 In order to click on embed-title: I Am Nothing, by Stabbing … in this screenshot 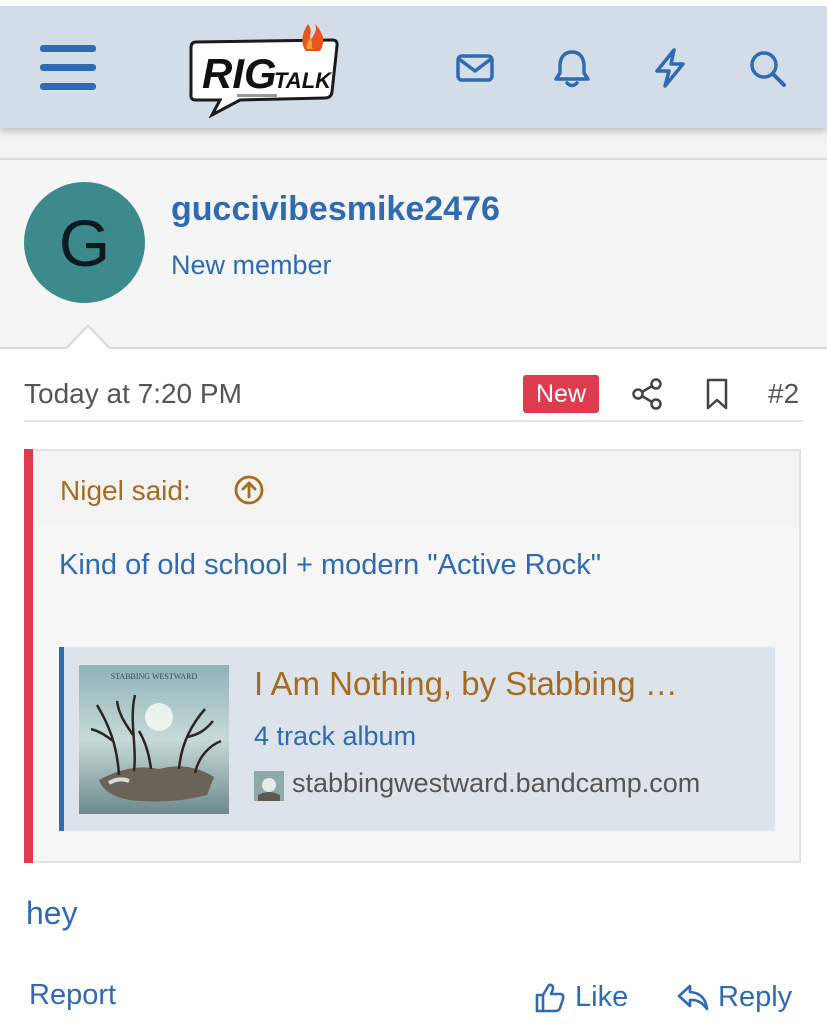, I will do `click(466, 684)`.